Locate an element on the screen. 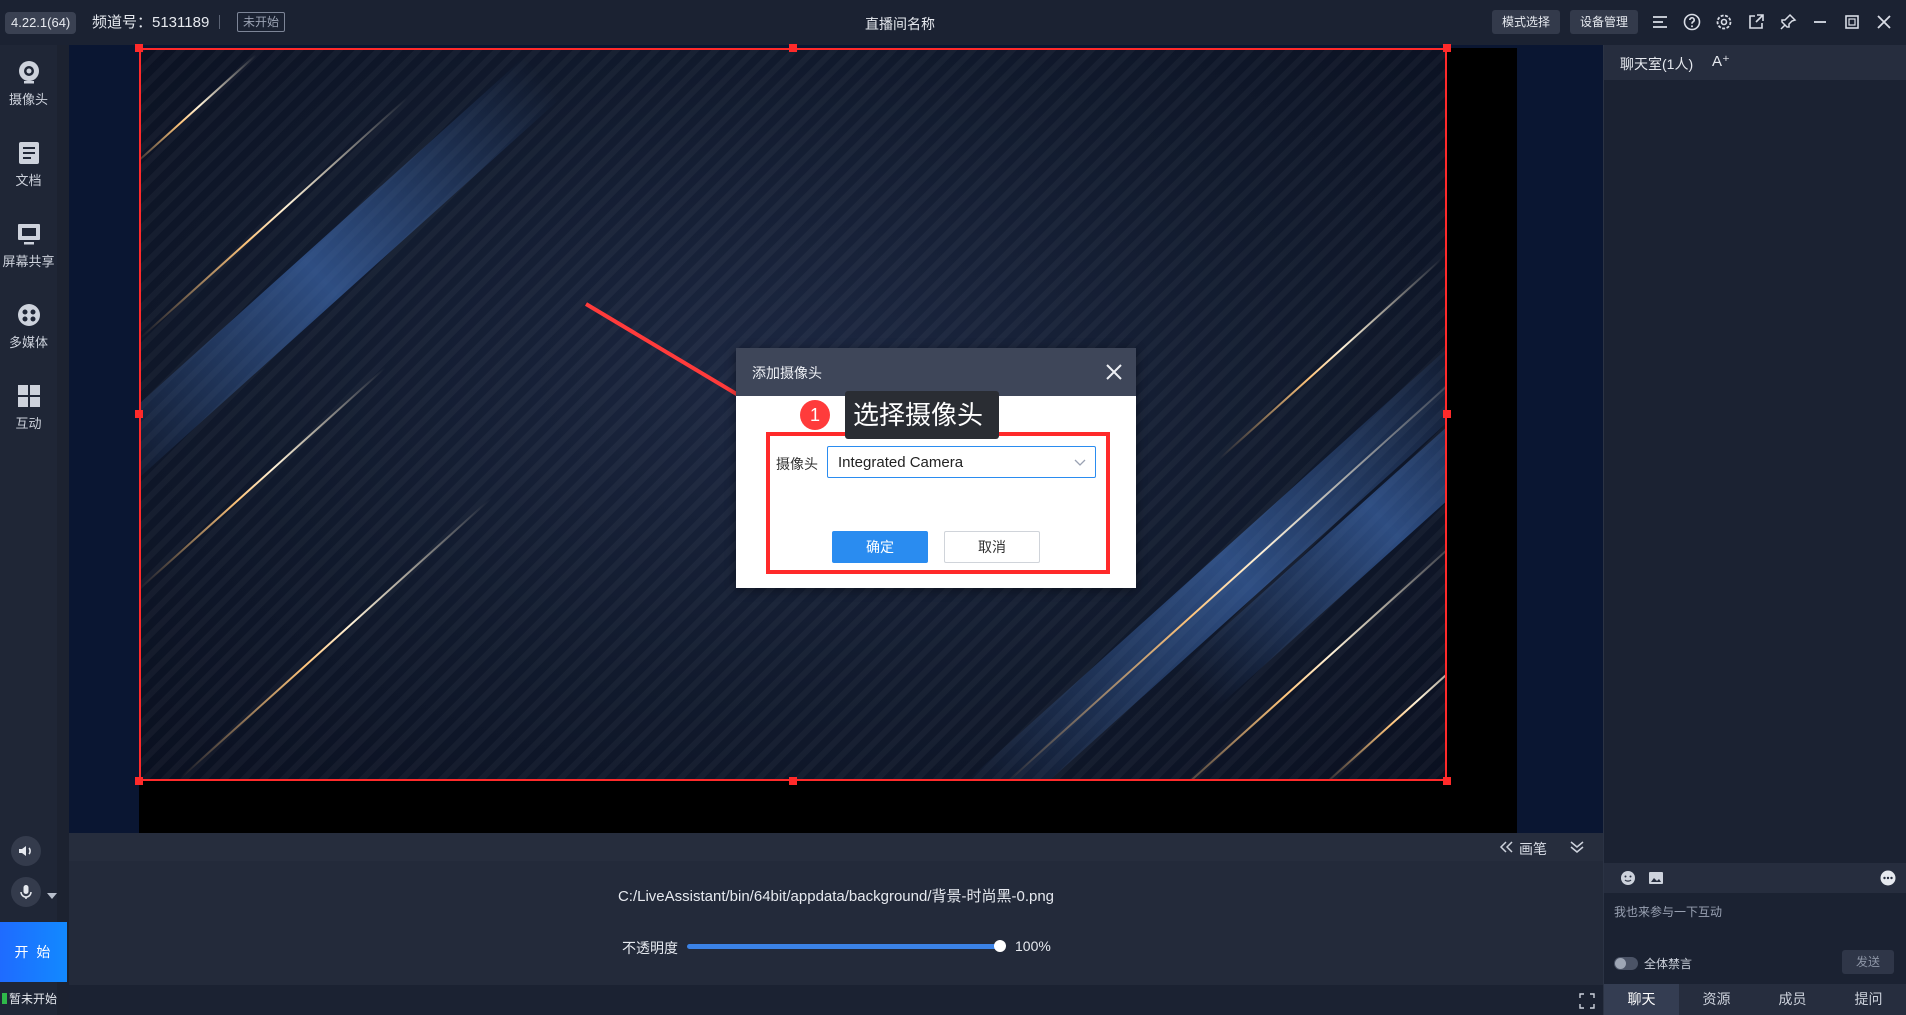  mode-select-button: 模式选择 is located at coordinates (1526, 22).